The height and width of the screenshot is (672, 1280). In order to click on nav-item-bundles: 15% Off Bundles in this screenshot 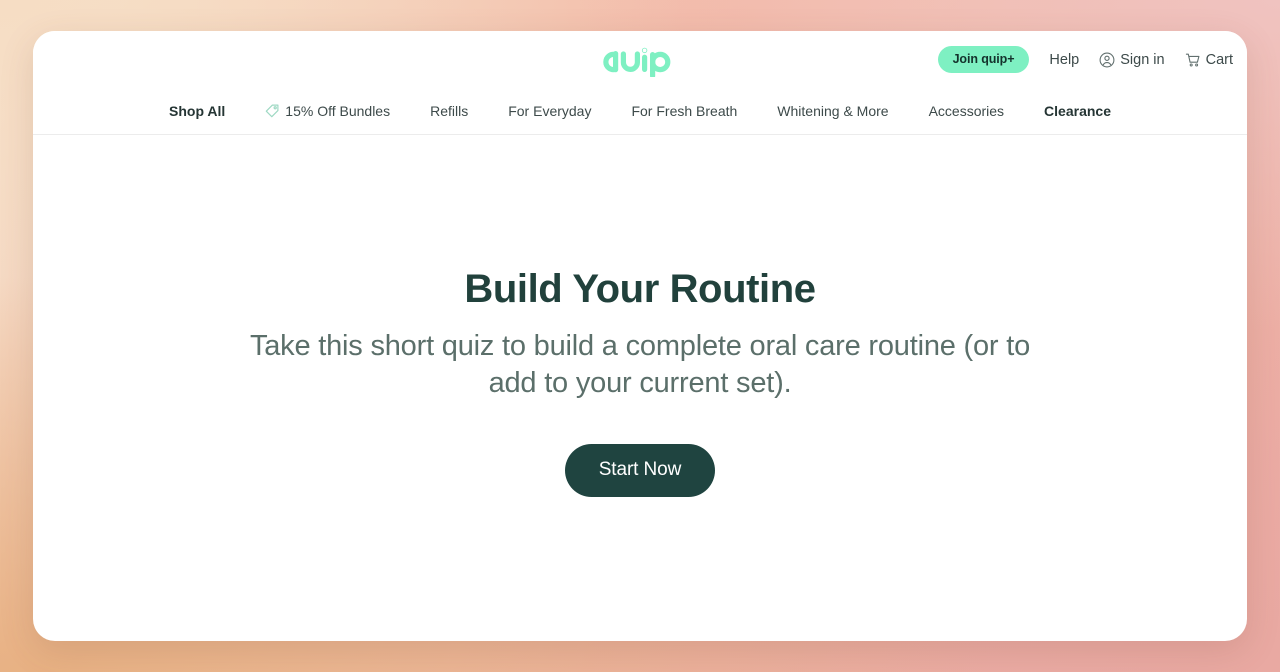, I will do `click(327, 111)`.